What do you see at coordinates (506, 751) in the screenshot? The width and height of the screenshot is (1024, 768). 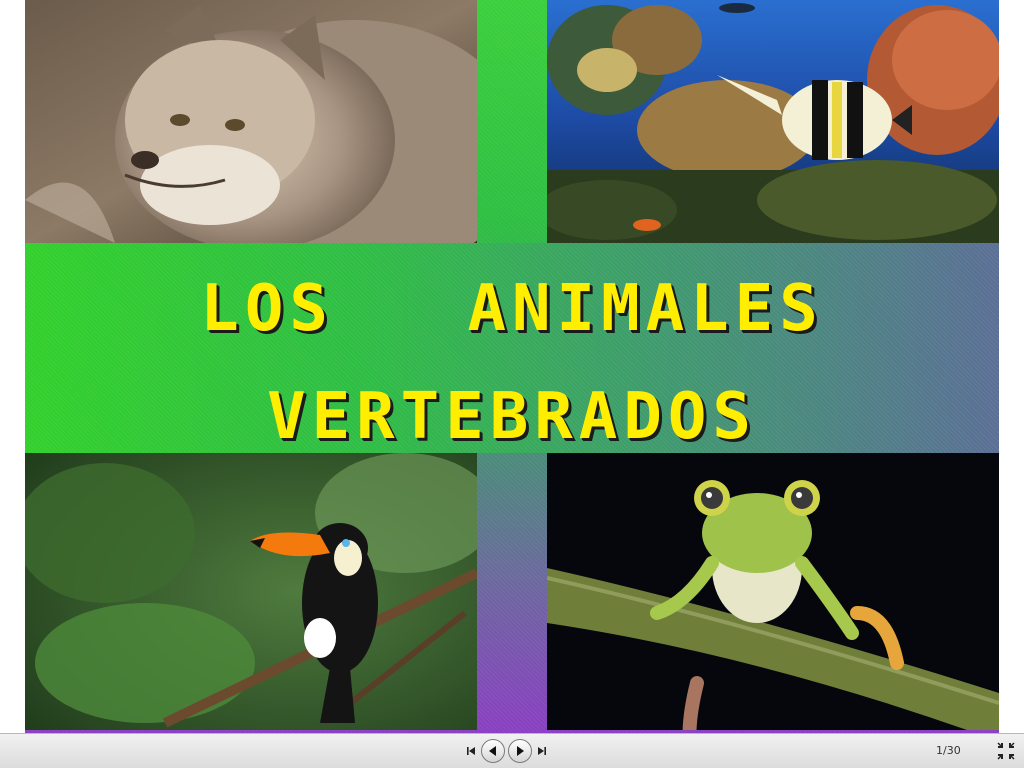 I see `slide-navigation` at bounding box center [506, 751].